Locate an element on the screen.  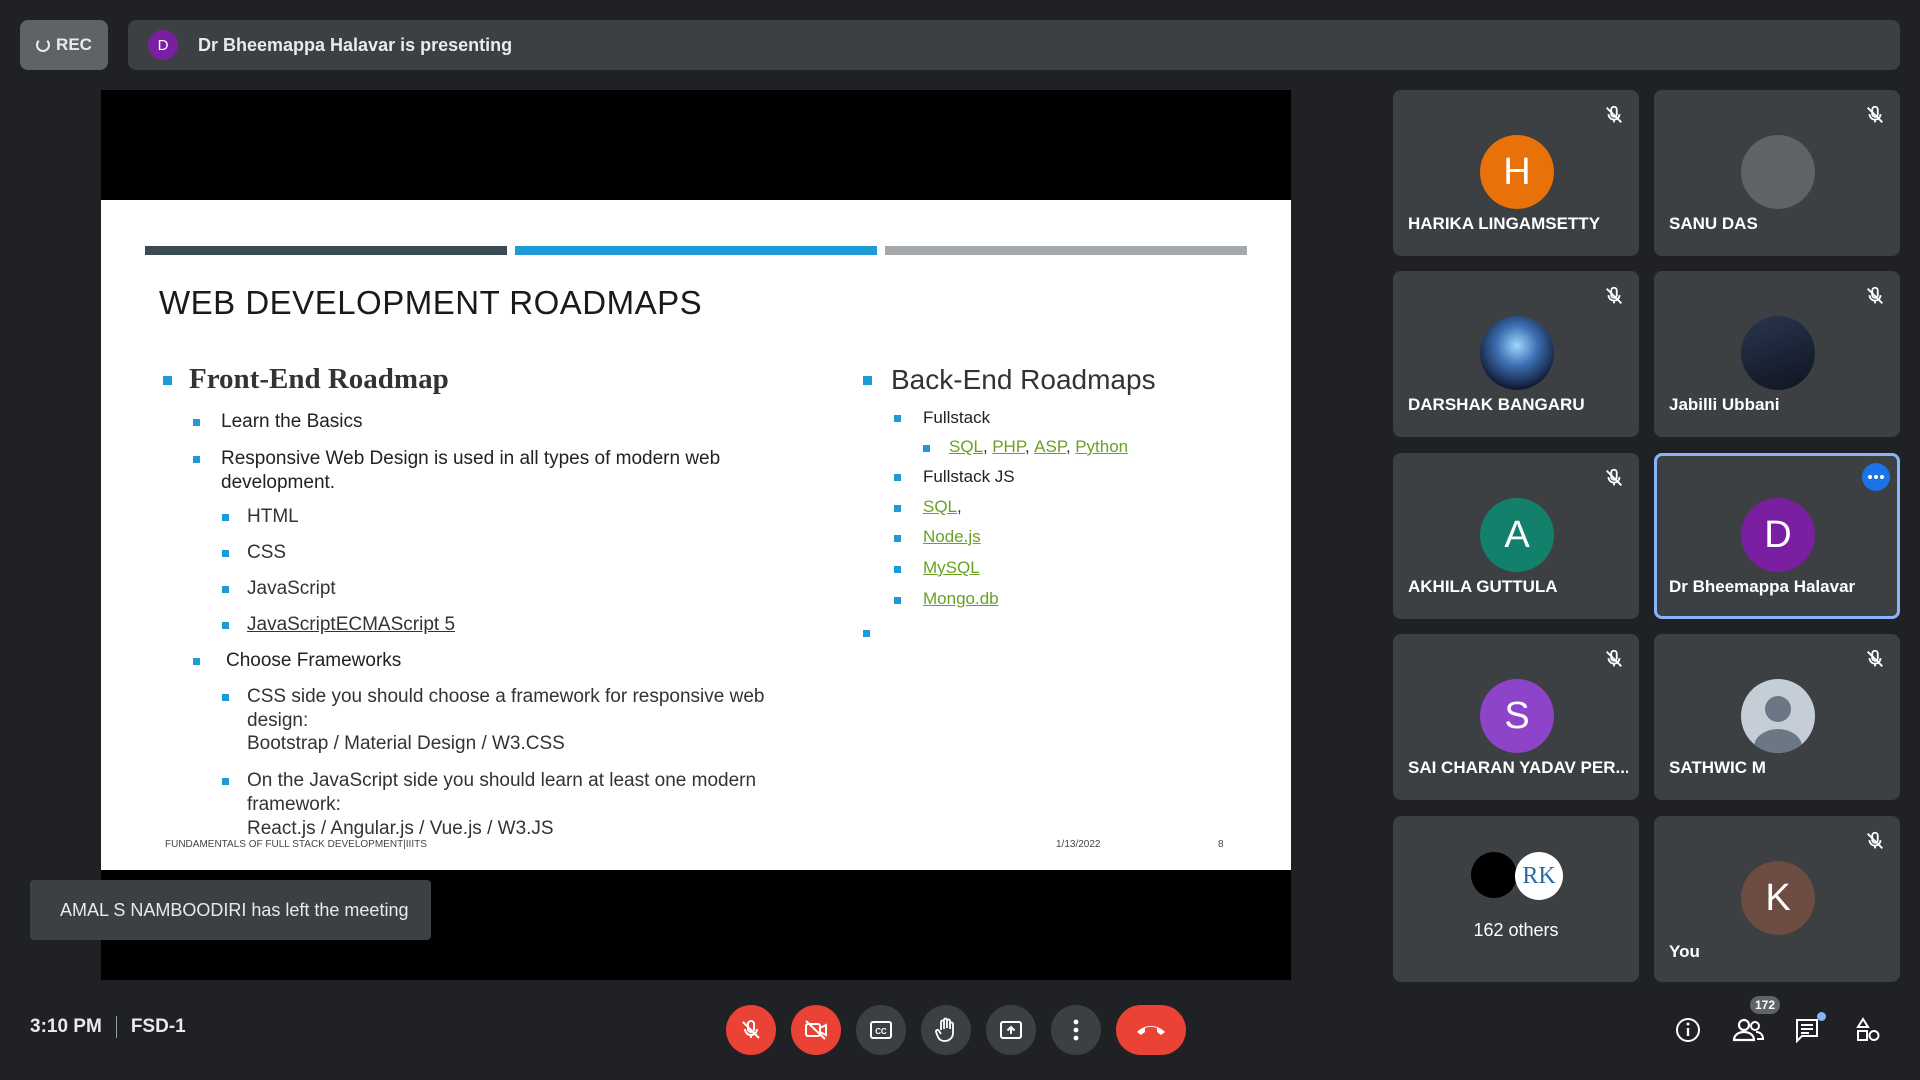
camera-toggle-button is located at coordinates (816, 1030).